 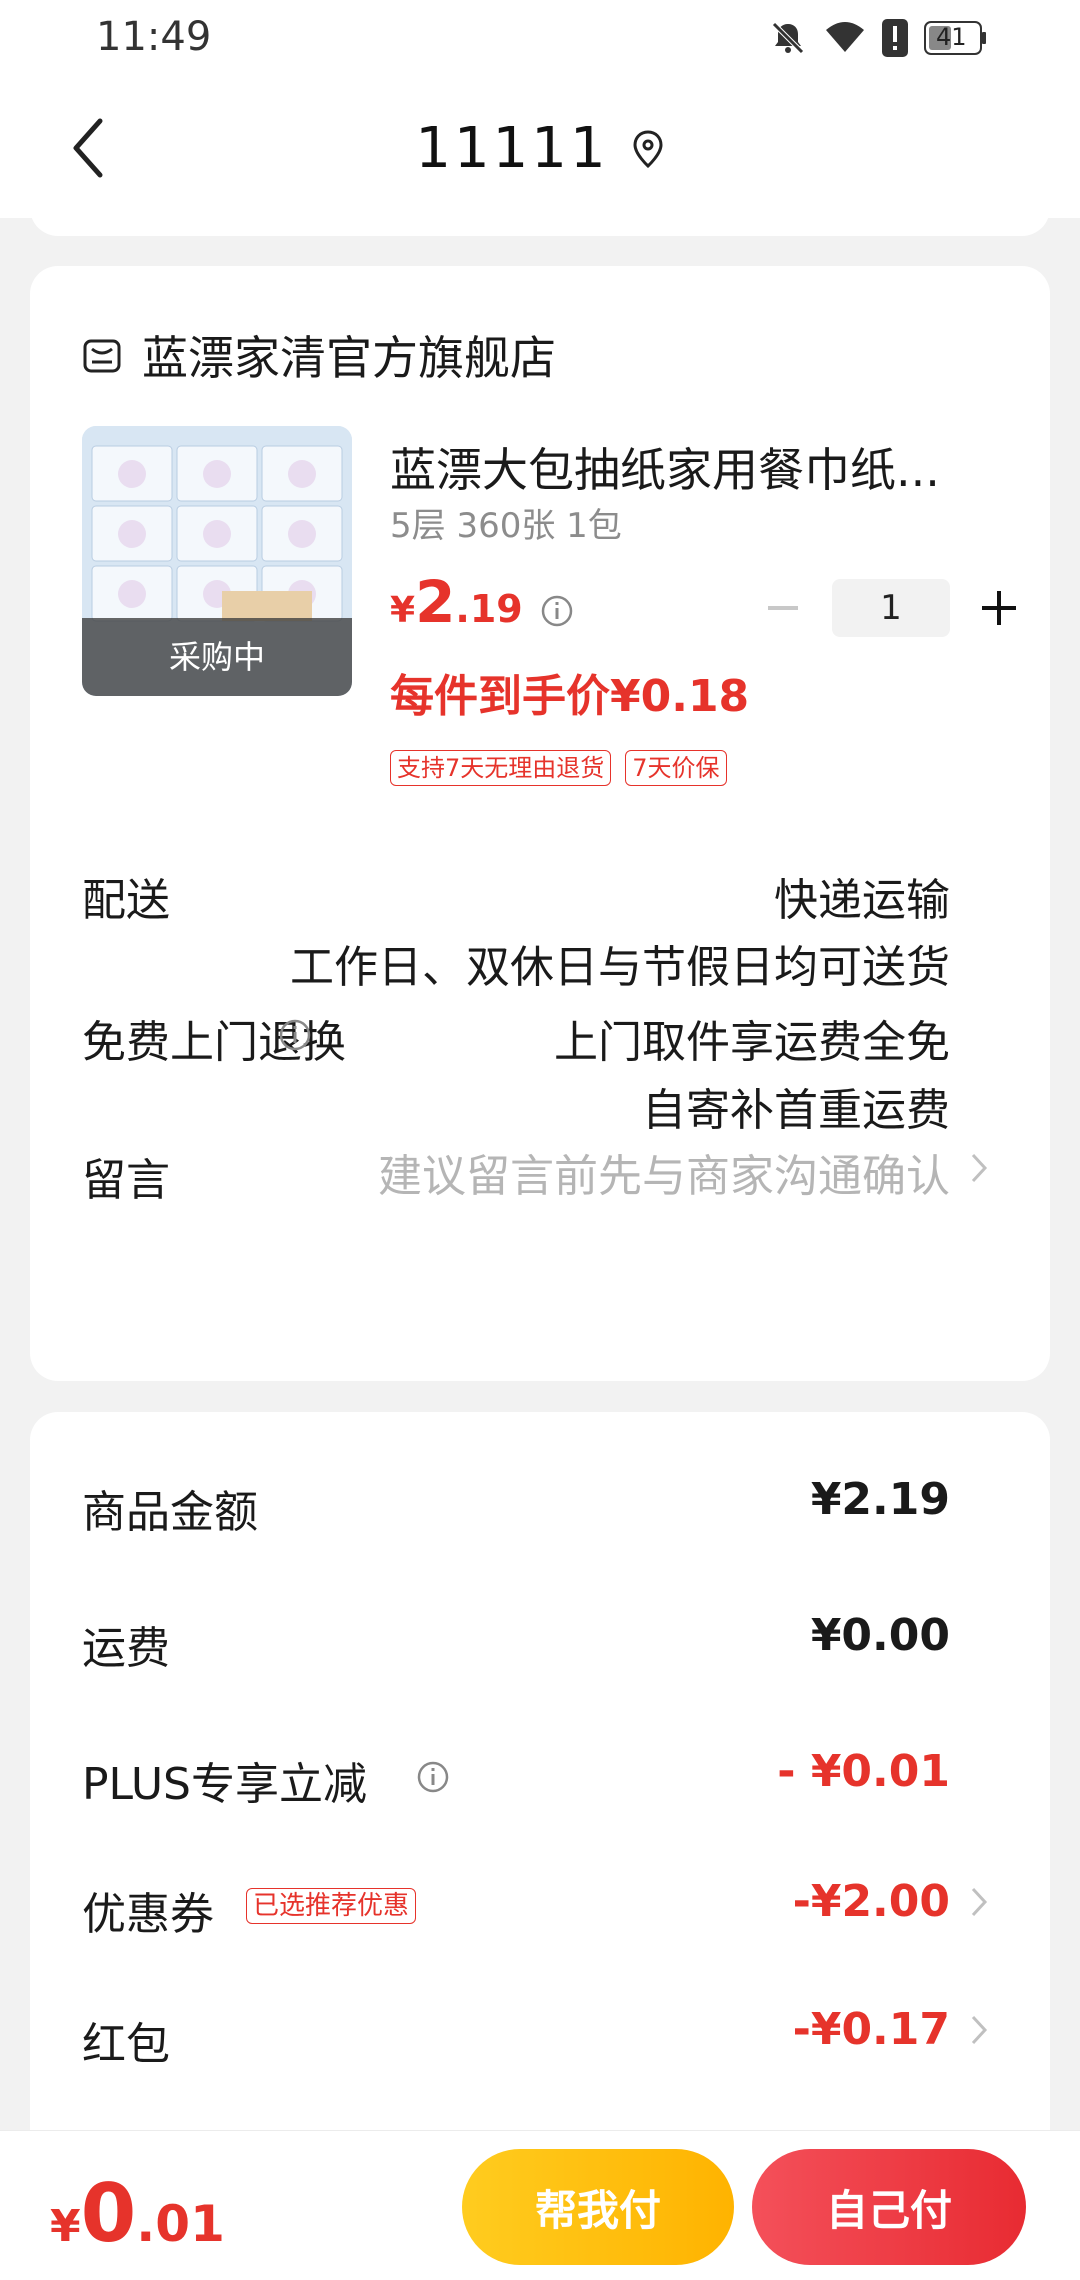 What do you see at coordinates (752, 1042) in the screenshot?
I see `return-pickup-text: 上门取件享运费全免` at bounding box center [752, 1042].